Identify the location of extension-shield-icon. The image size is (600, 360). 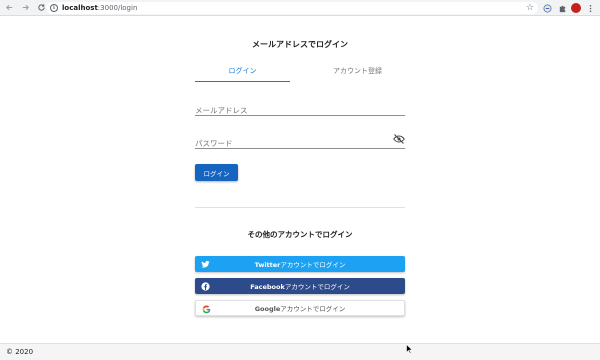
(547, 8).